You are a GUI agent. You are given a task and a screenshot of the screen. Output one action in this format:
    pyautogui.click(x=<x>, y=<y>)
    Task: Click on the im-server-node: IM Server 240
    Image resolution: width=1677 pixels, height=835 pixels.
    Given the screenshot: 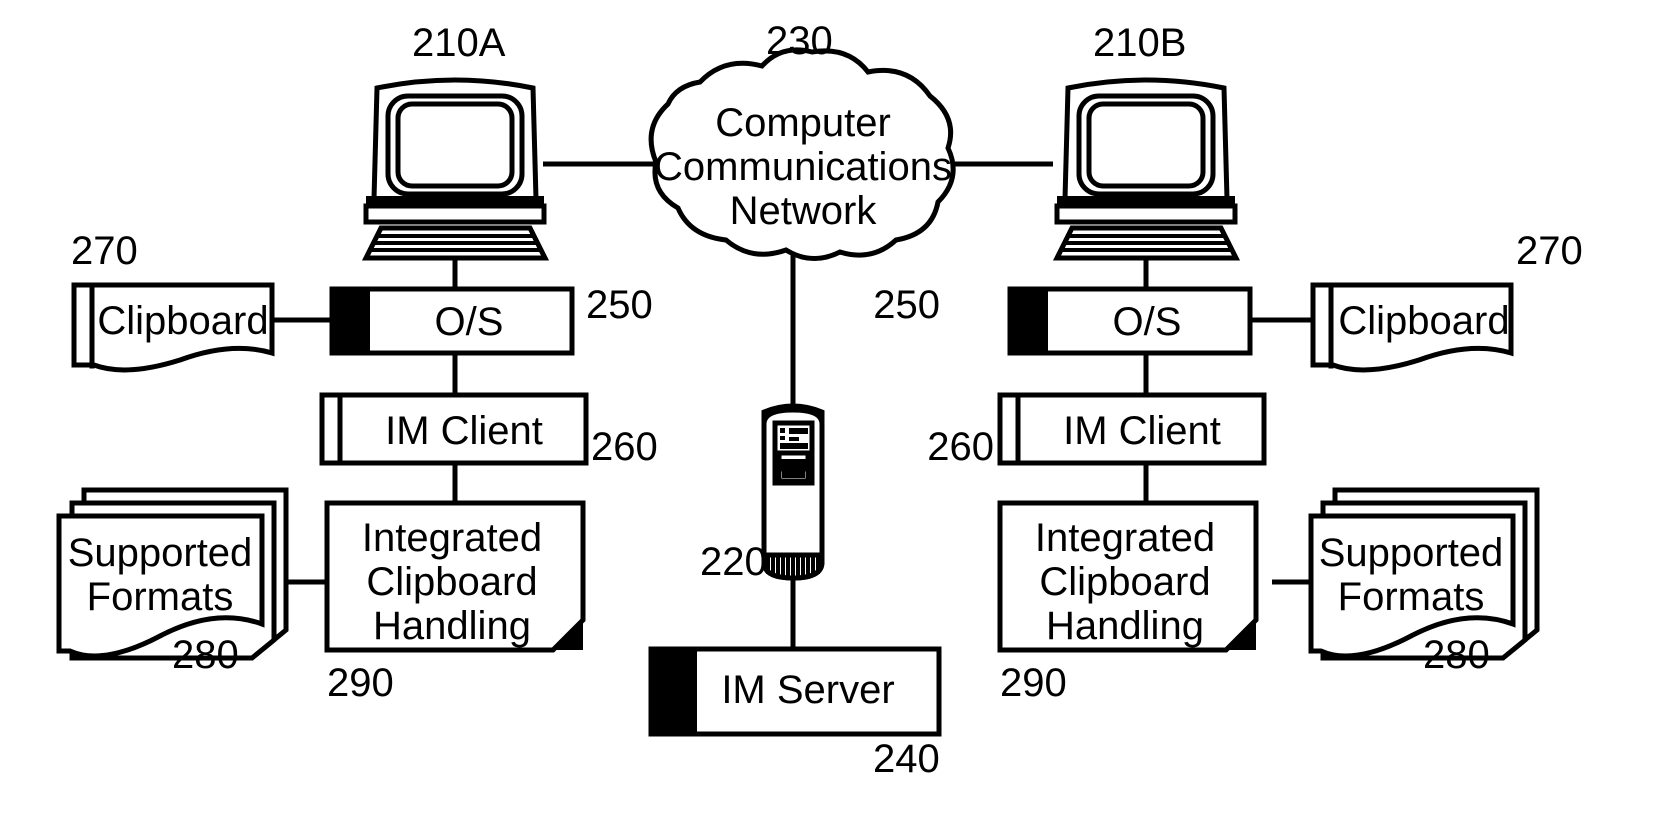 What is the action you would take?
    pyautogui.click(x=795, y=713)
    